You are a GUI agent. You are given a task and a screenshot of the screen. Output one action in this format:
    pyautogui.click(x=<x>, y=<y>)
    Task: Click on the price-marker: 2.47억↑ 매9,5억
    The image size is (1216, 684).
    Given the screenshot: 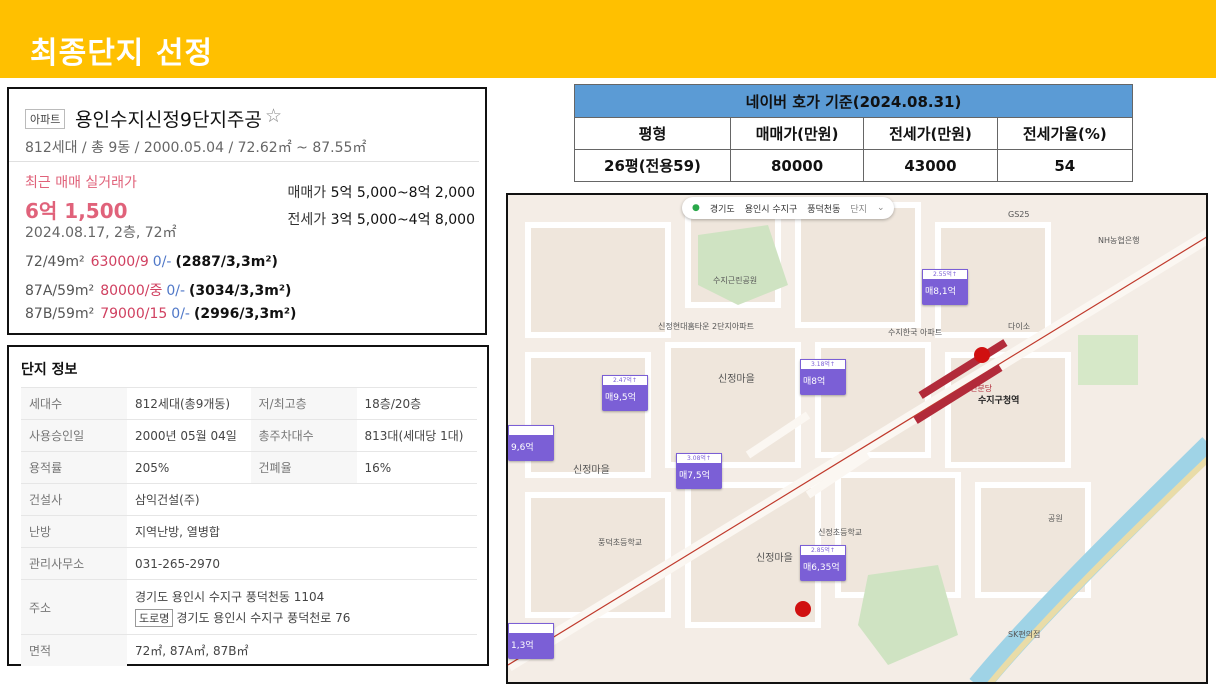 What is the action you would take?
    pyautogui.click(x=625, y=393)
    